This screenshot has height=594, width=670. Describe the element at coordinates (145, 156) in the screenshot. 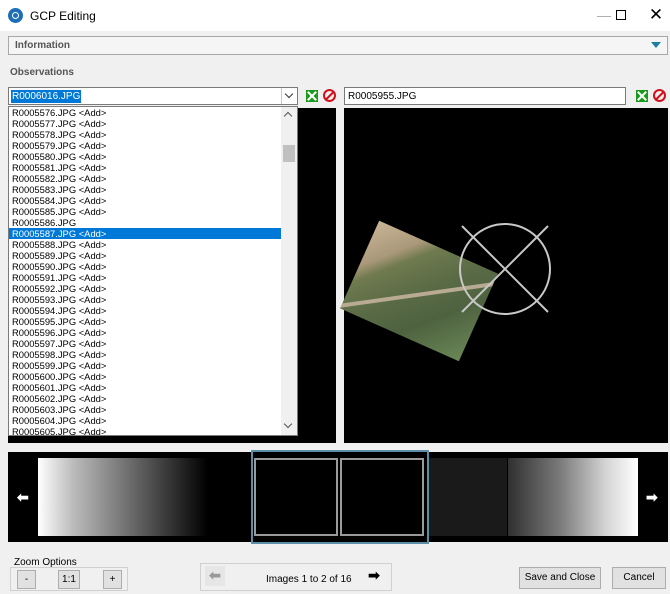

I see `dropdown-item: R0005580.JPG <Add>` at that location.